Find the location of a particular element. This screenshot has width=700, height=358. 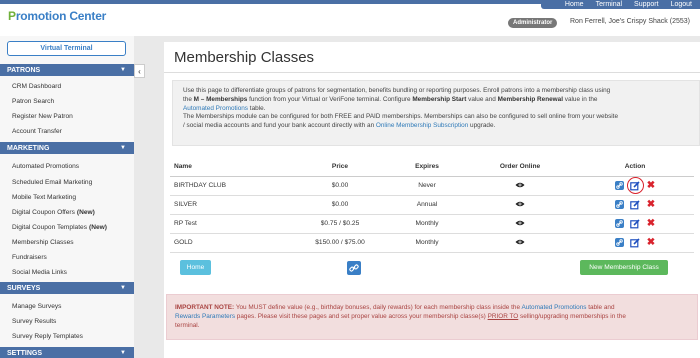

note-text: table and is located at coordinates (600, 307).